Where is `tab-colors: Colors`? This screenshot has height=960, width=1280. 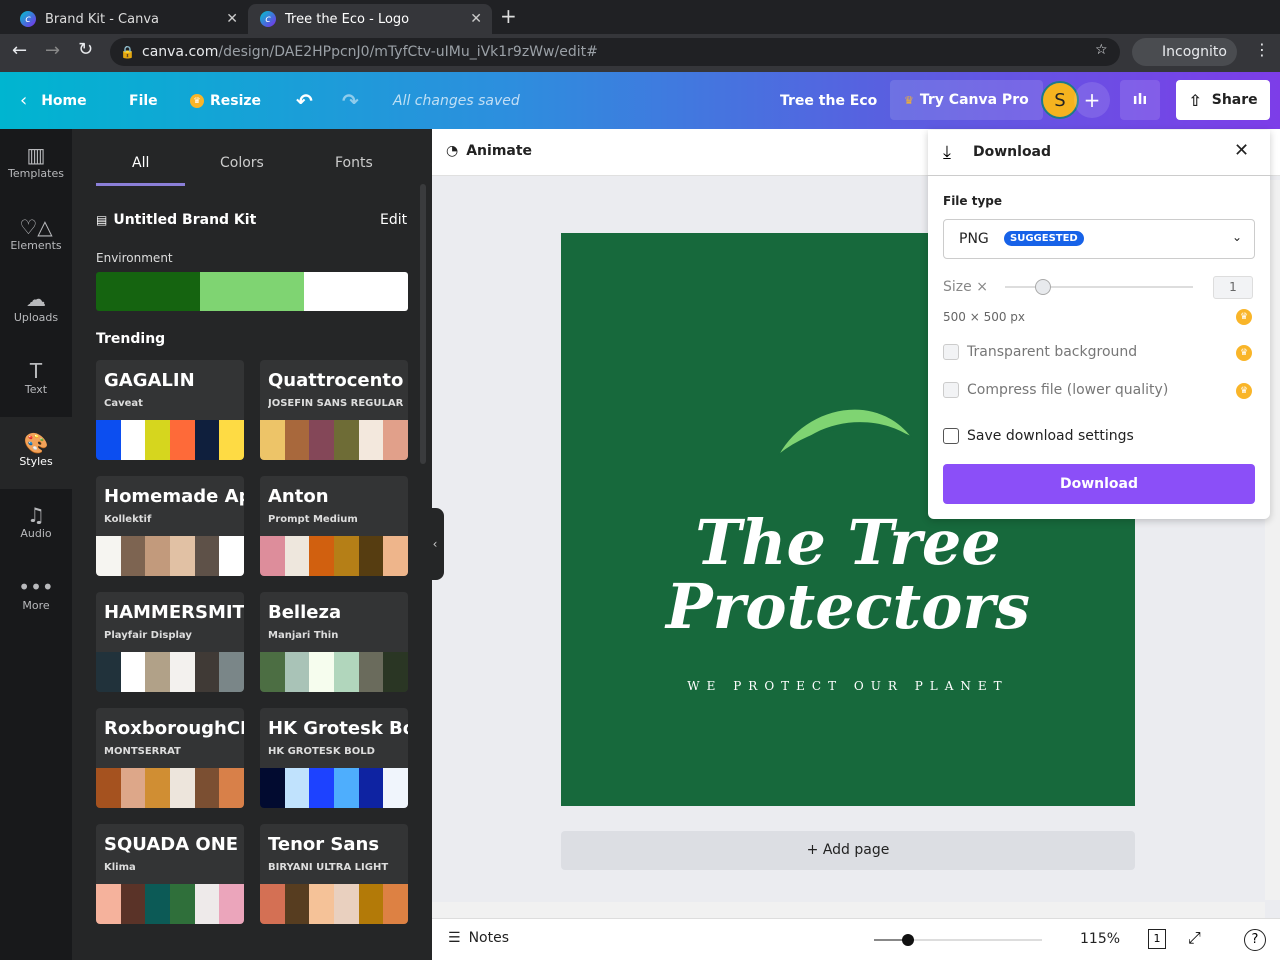 tab-colors: Colors is located at coordinates (242, 163).